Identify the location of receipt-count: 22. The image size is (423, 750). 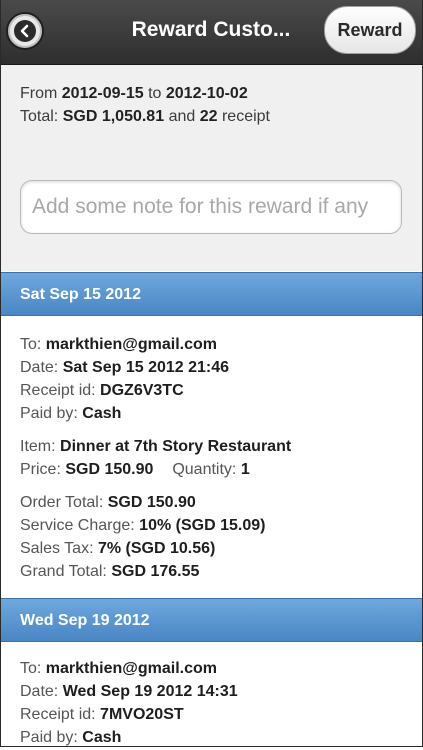
(208, 116).